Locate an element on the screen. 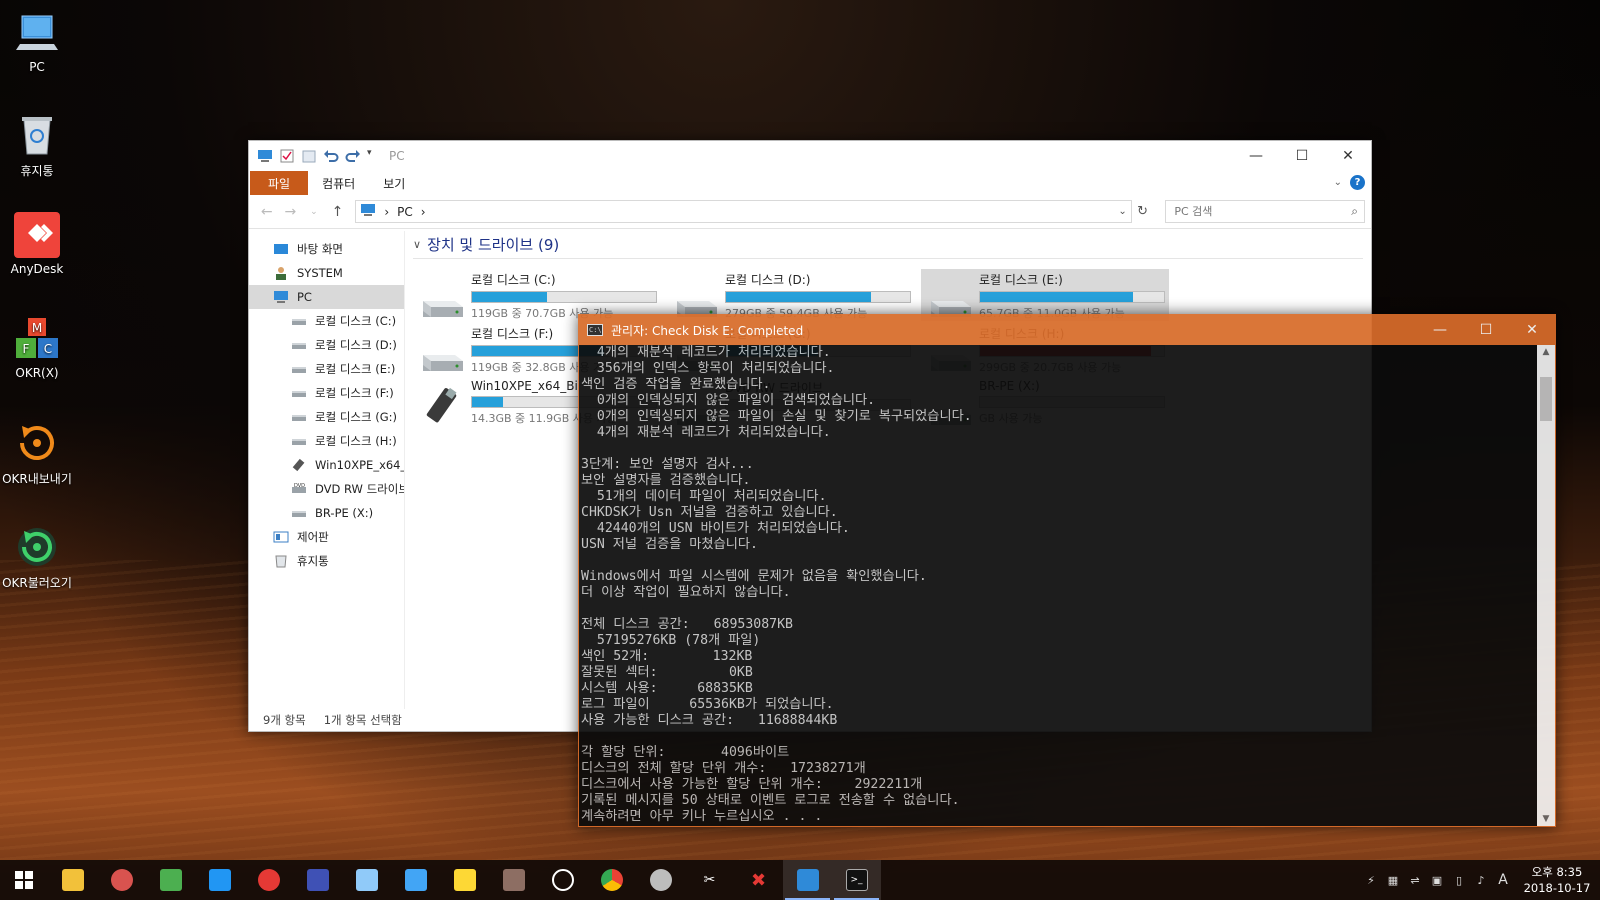  volume-icon: ♪ is located at coordinates (1481, 880).